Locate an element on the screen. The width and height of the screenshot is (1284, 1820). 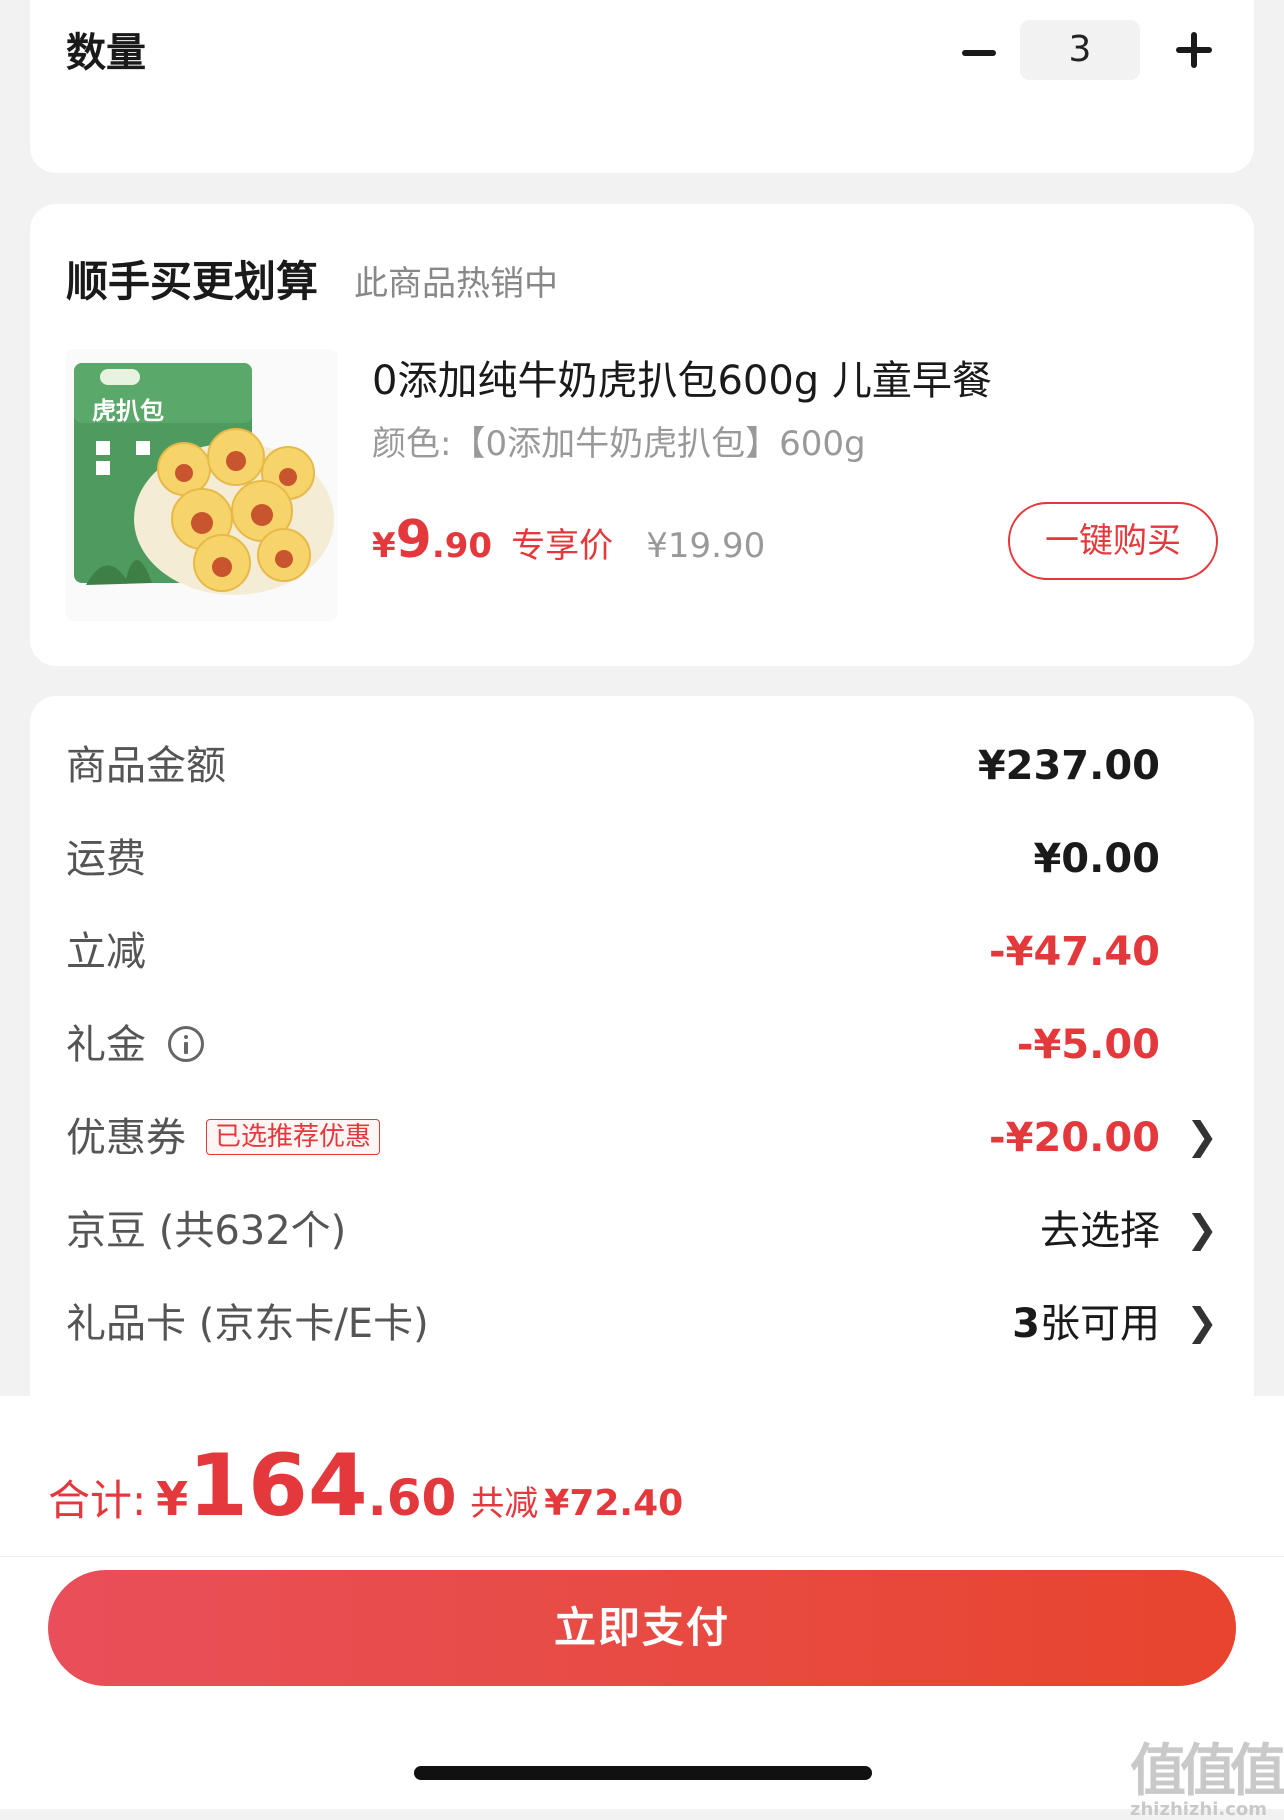
home-indicator is located at coordinates (643, 1773).